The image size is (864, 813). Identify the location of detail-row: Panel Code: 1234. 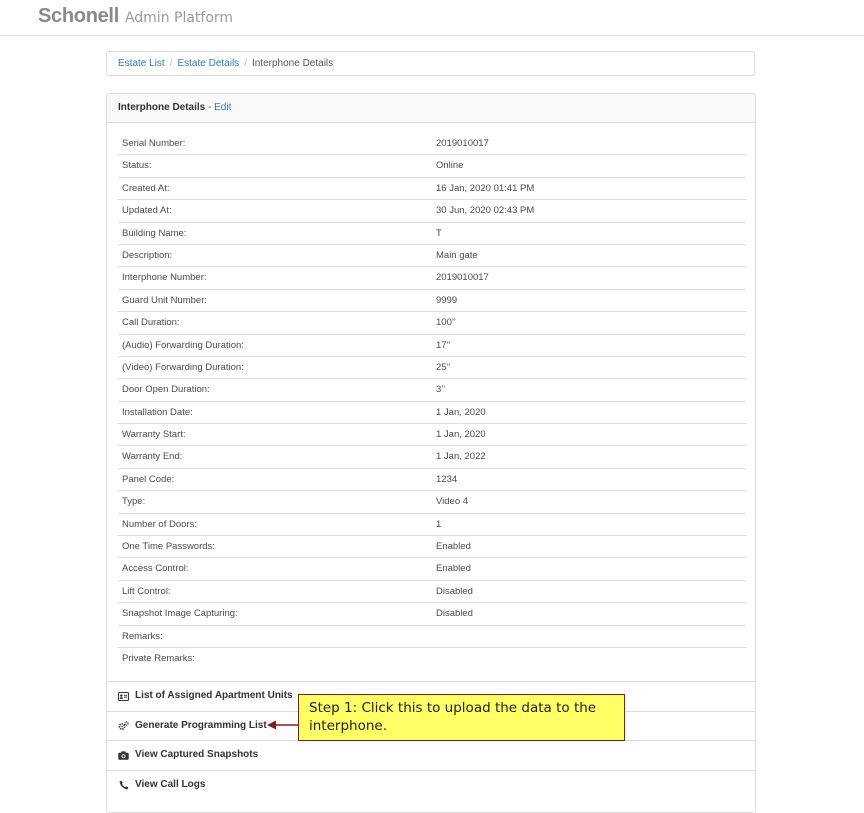
(432, 480).